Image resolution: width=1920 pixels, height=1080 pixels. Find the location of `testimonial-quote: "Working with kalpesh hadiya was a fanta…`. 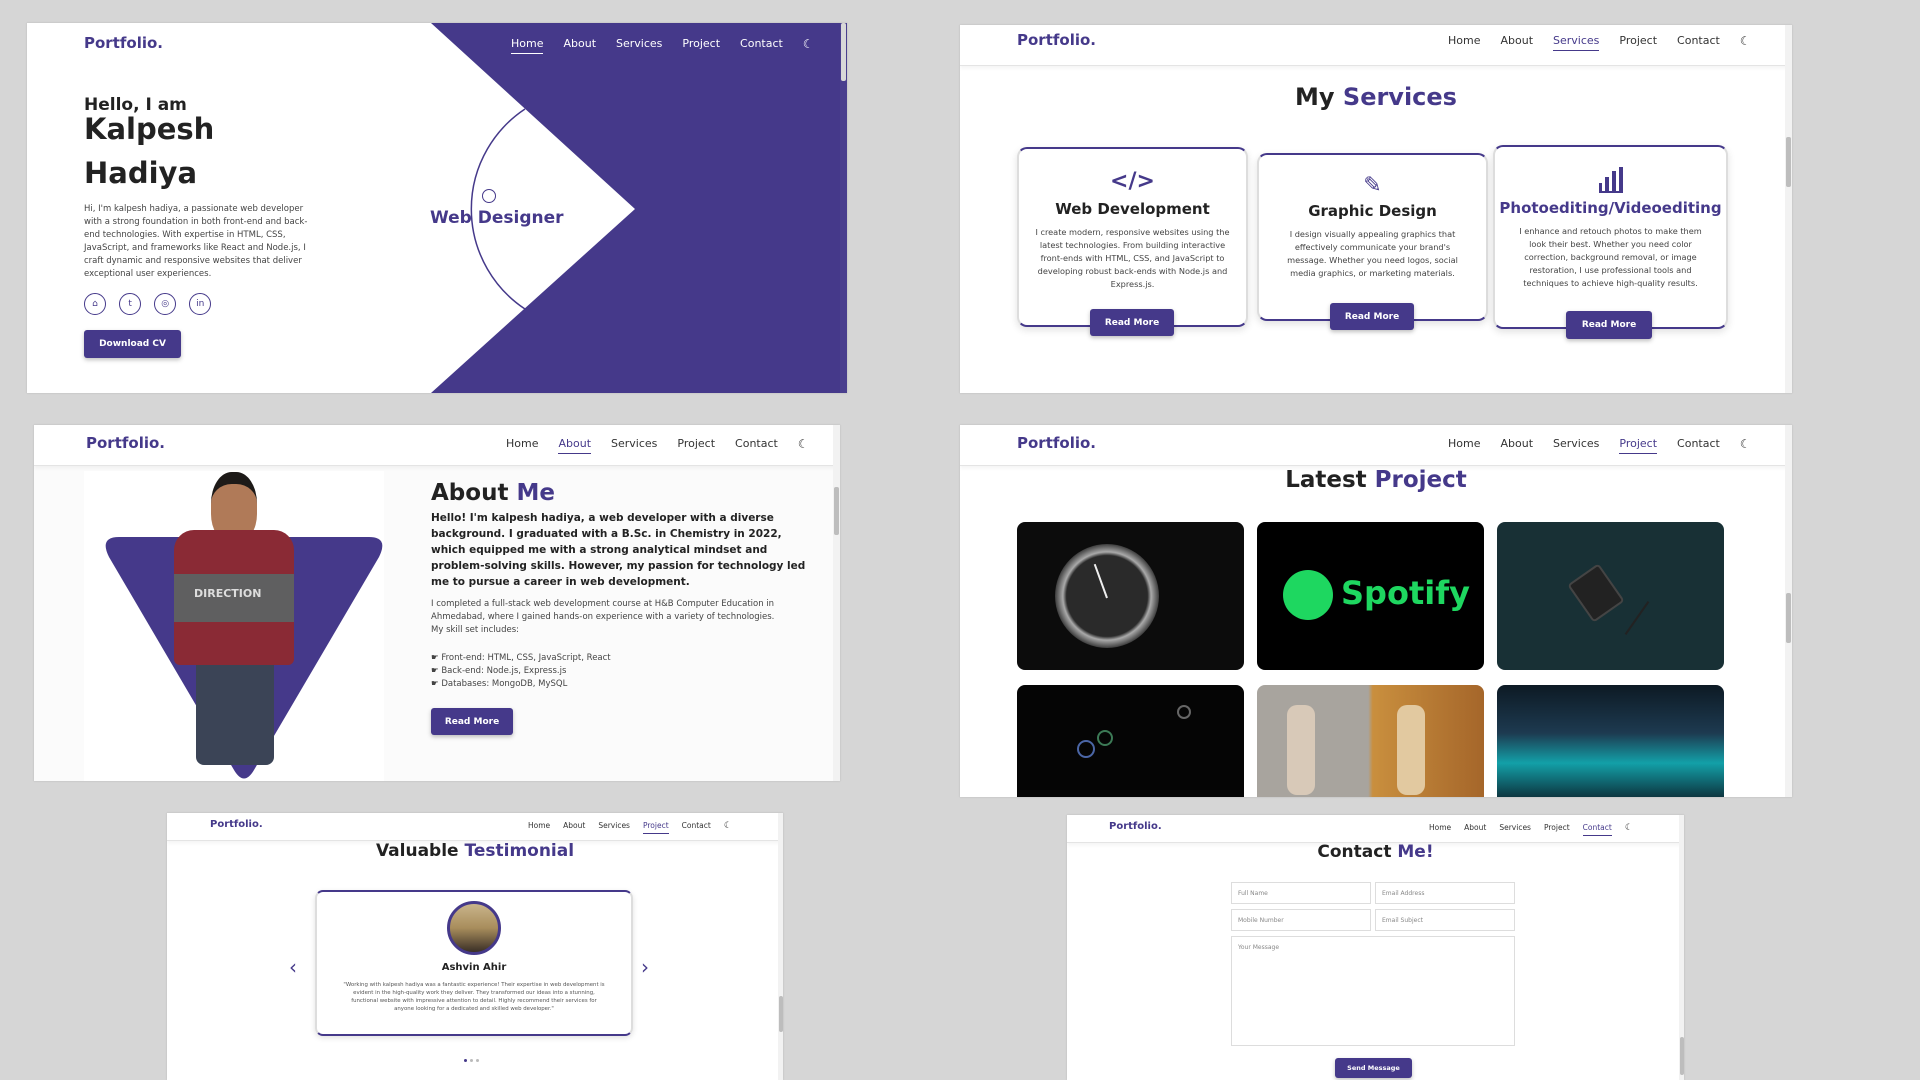

testimonial-quote: "Working with kalpesh hadiya was a fanta… is located at coordinates (474, 997).